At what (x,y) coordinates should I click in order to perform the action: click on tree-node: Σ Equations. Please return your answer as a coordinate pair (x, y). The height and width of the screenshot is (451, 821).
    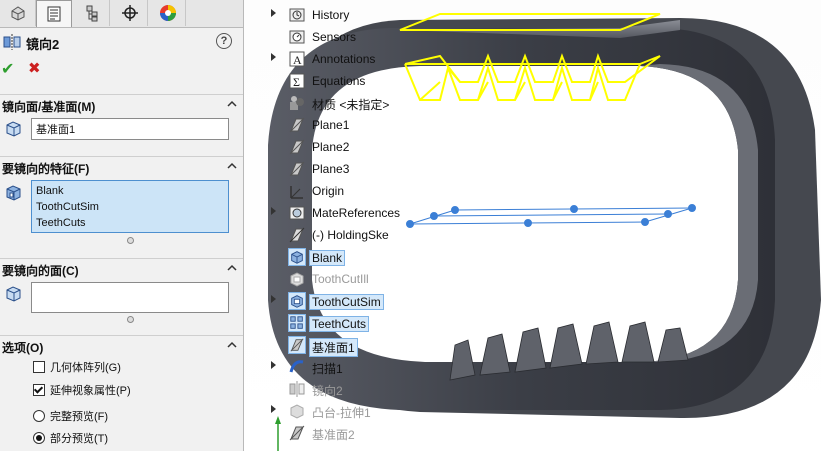
    Looking at the image, I should click on (350, 80).